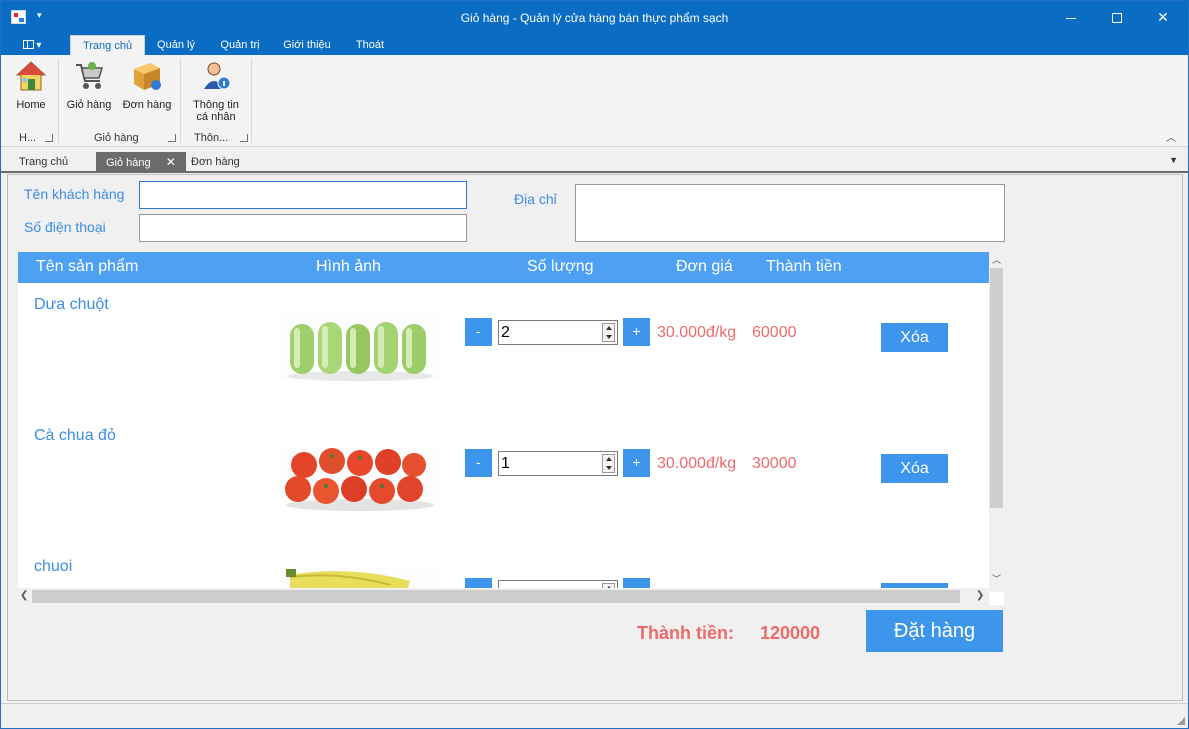 The width and height of the screenshot is (1189, 729). What do you see at coordinates (980, 595) in the screenshot?
I see `scroll-right-icon: ❯` at bounding box center [980, 595].